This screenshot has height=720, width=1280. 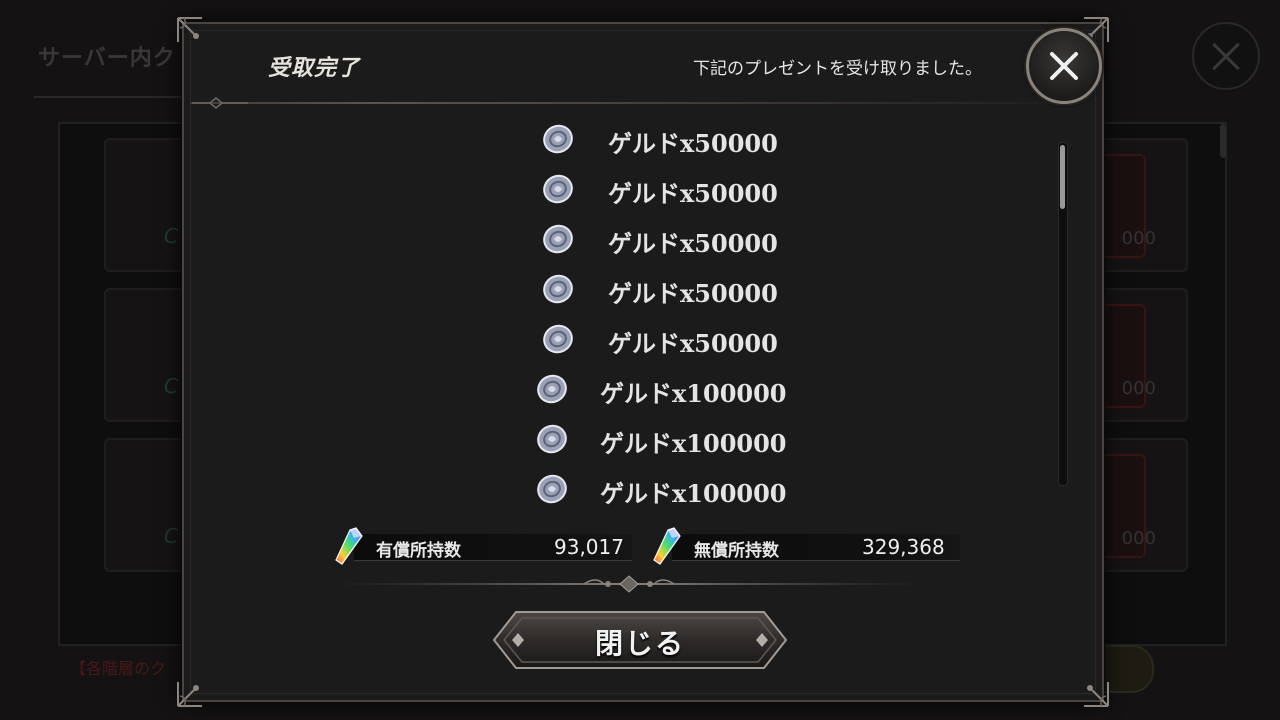 I want to click on scrollbar-thumb, so click(x=1062, y=177).